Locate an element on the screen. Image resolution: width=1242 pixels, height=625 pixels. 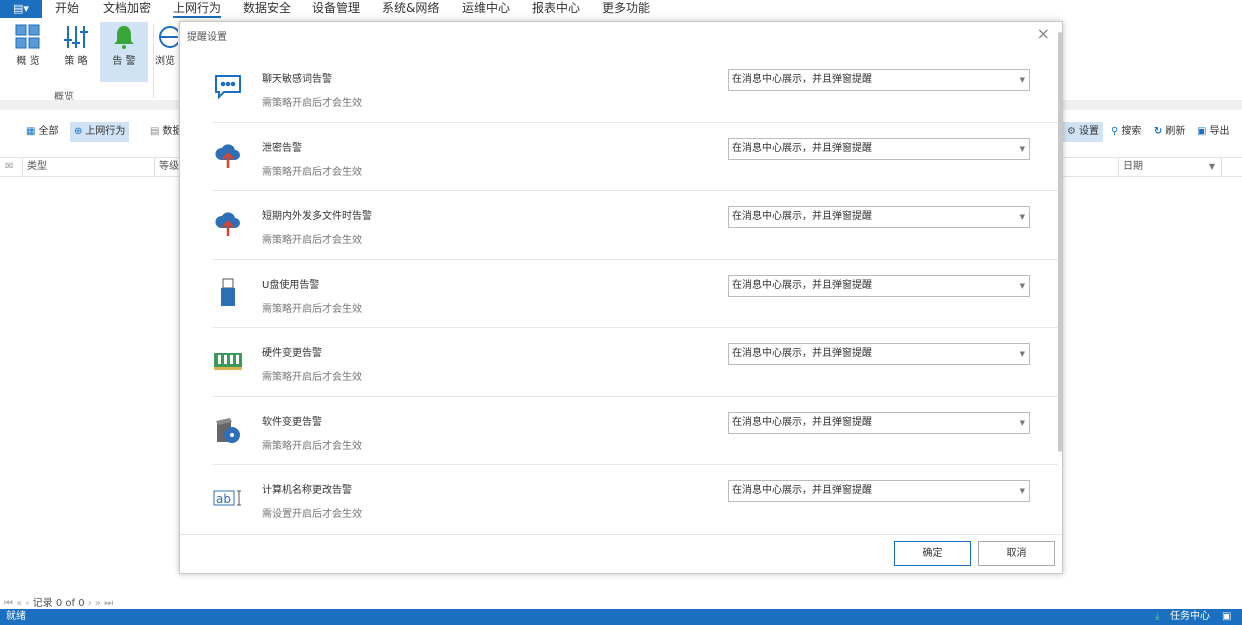
tab-more: 更多功能 is located at coordinates (626, 9).